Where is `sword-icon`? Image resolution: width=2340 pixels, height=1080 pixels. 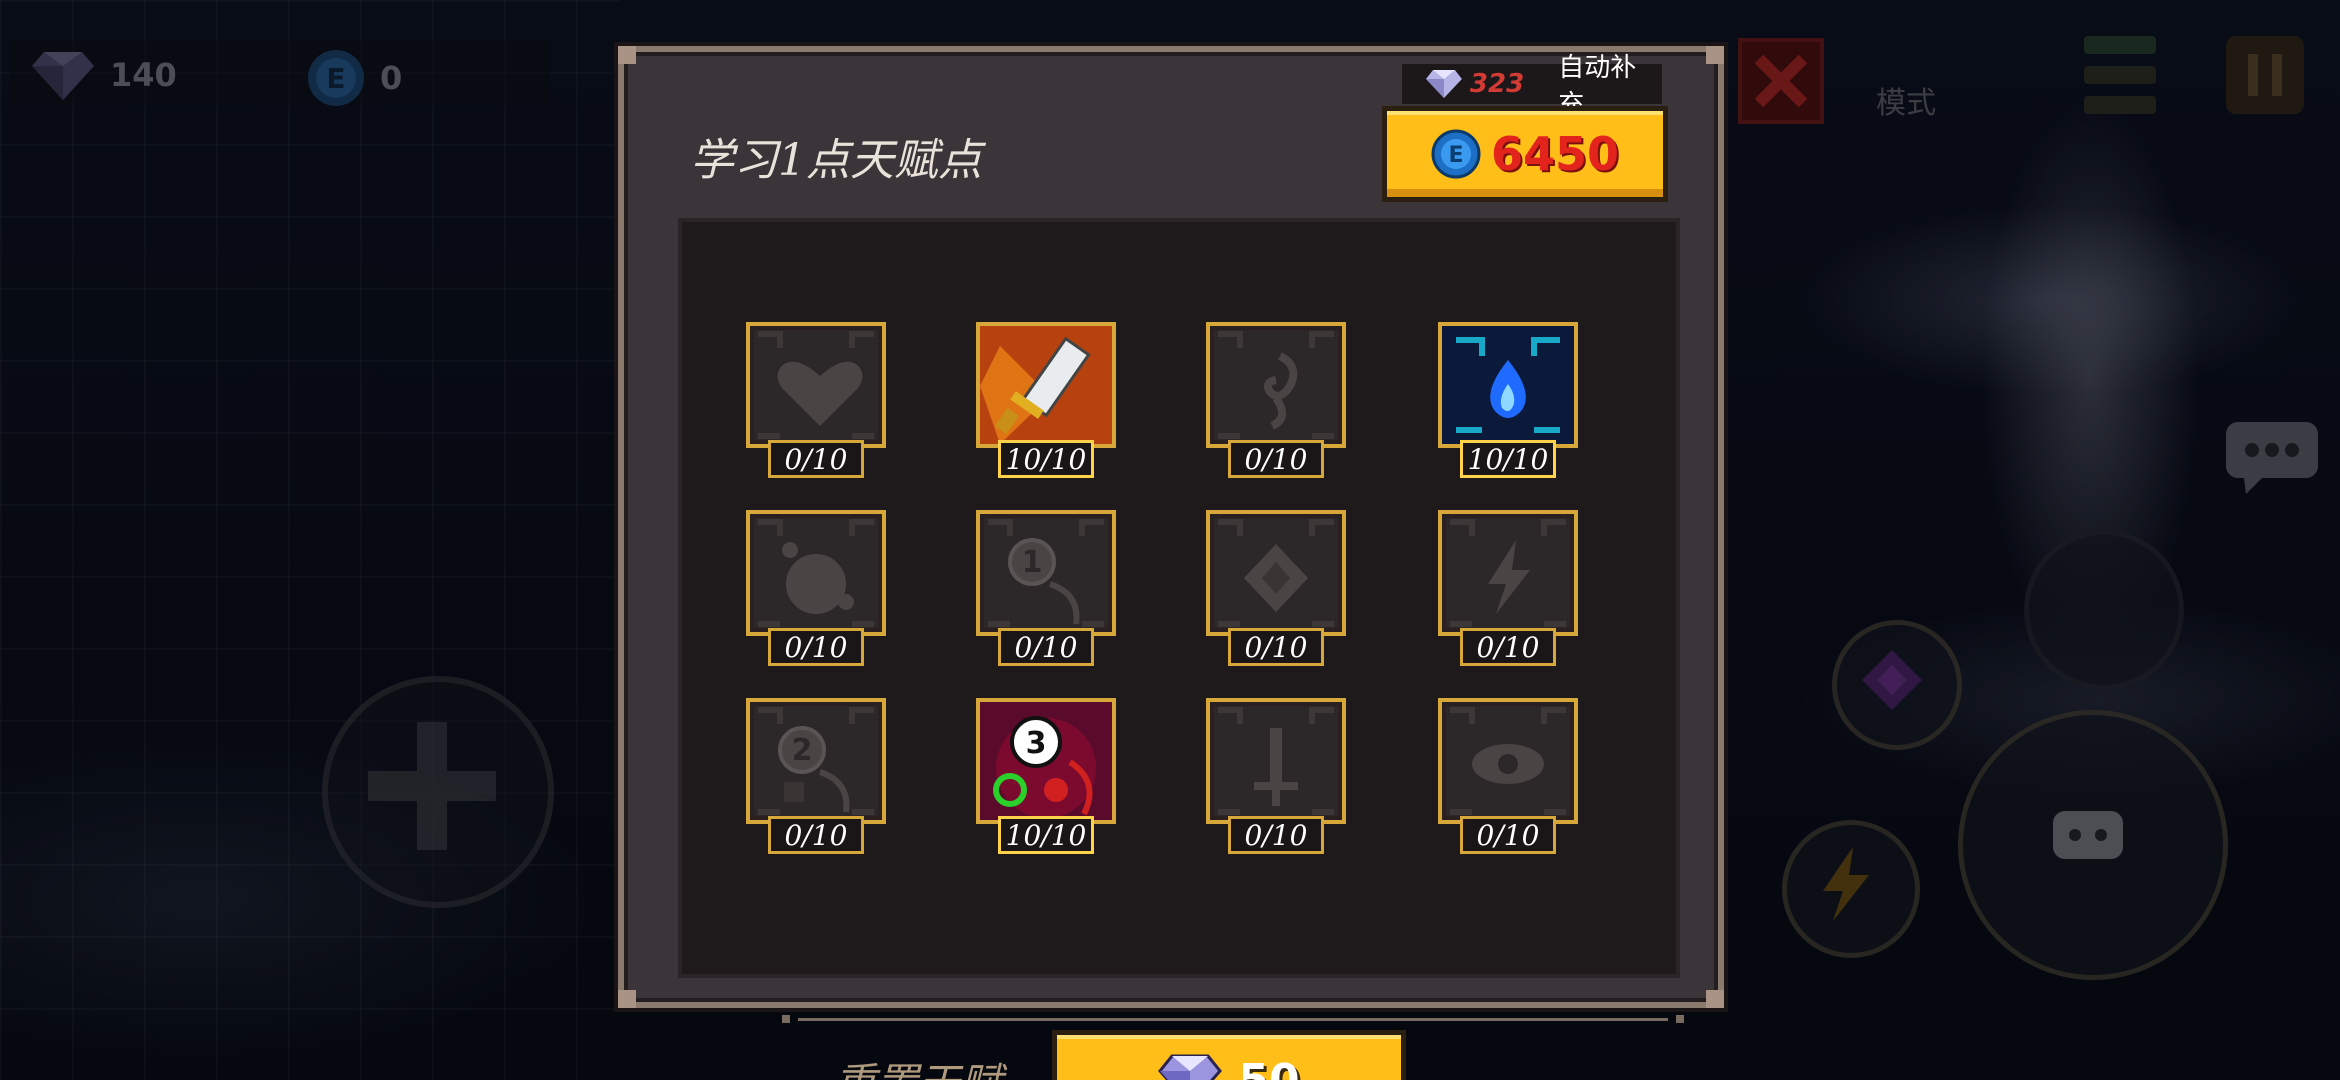 sword-icon is located at coordinates (1046, 385).